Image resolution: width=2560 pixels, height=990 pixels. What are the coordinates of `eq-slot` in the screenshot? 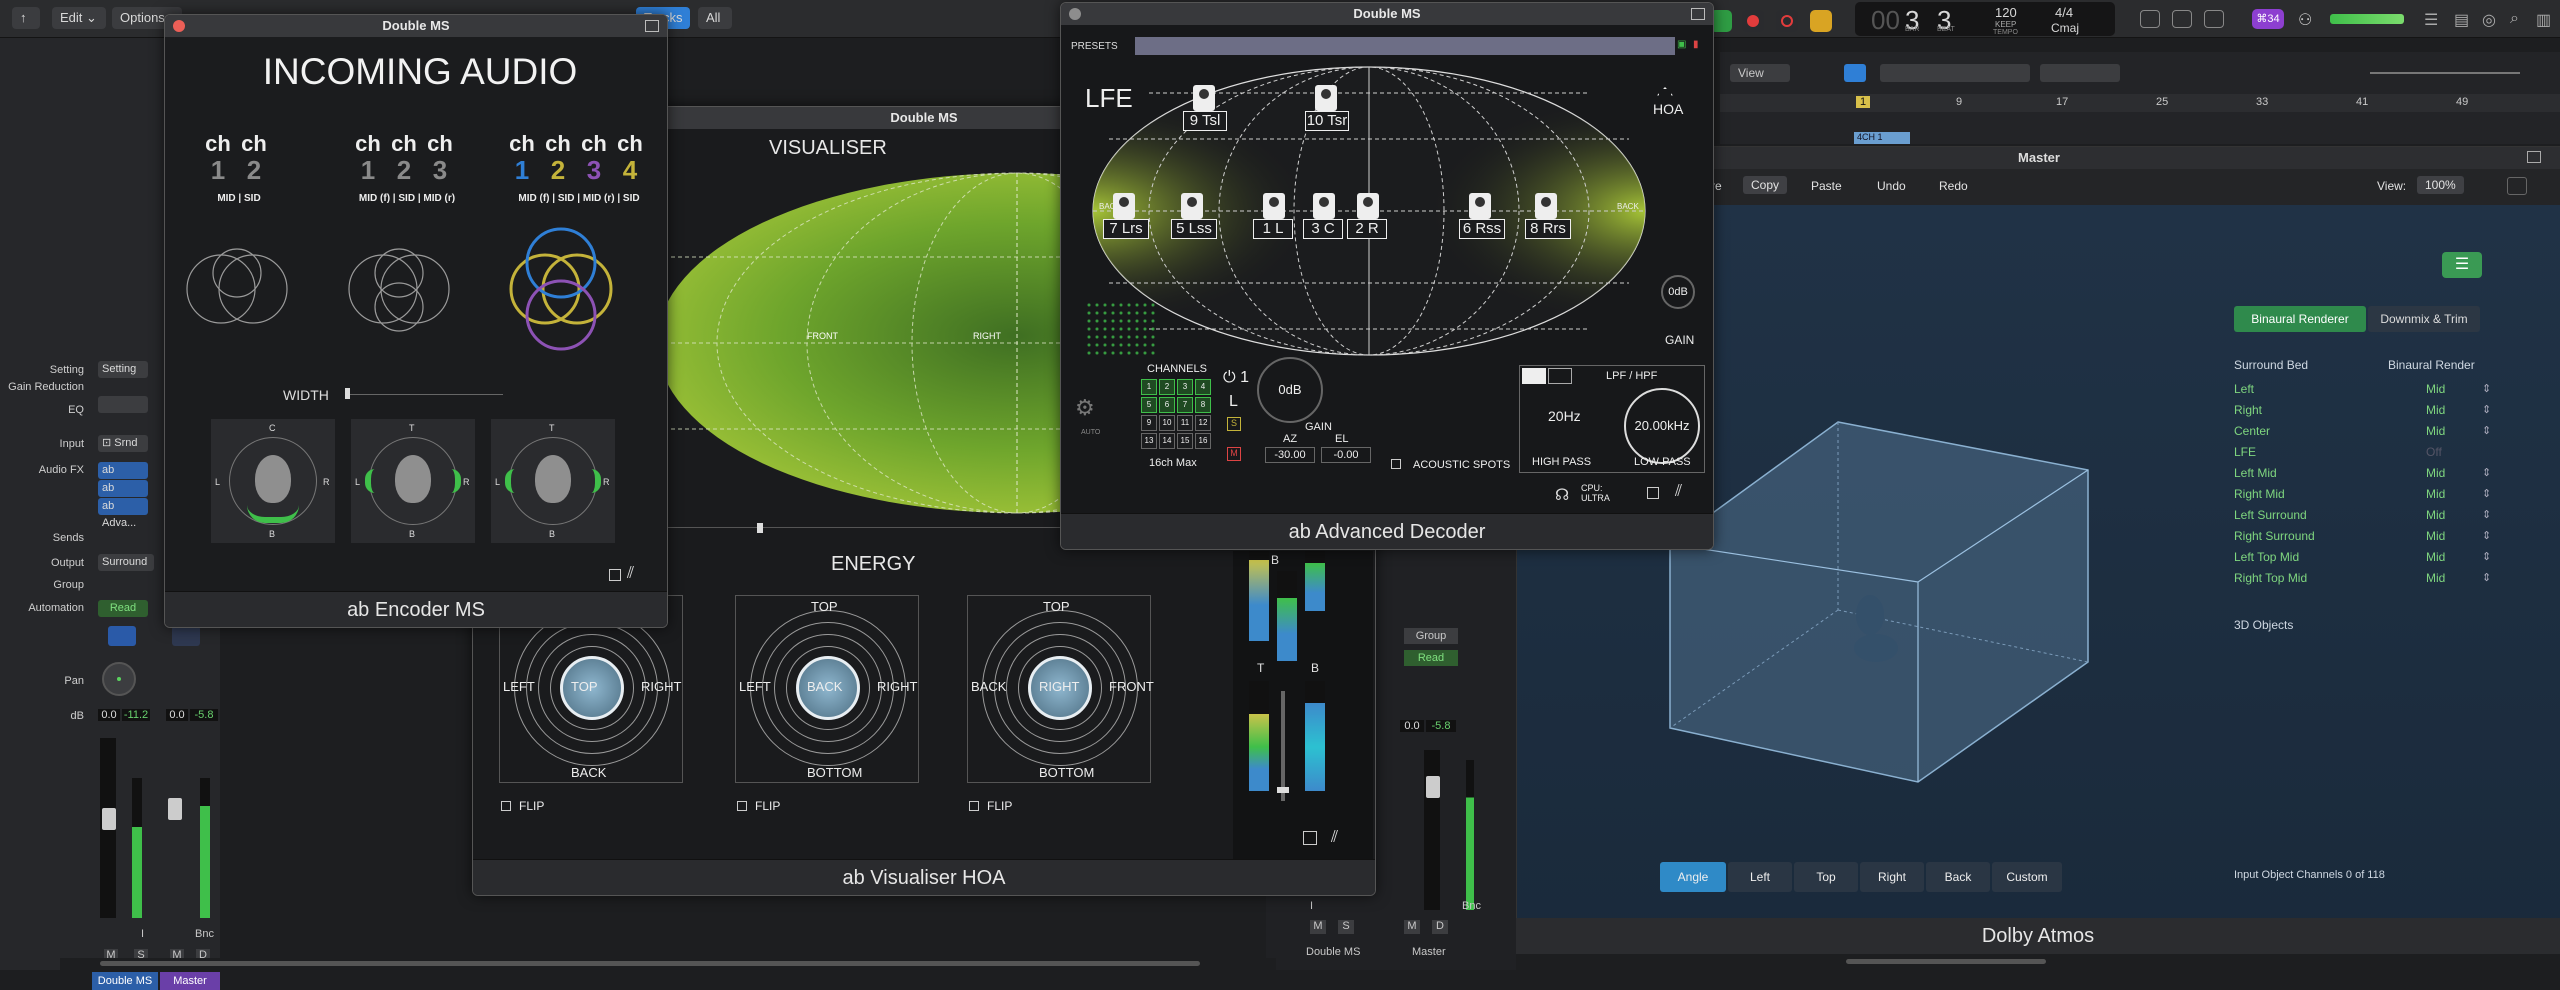 It's located at (123, 404).